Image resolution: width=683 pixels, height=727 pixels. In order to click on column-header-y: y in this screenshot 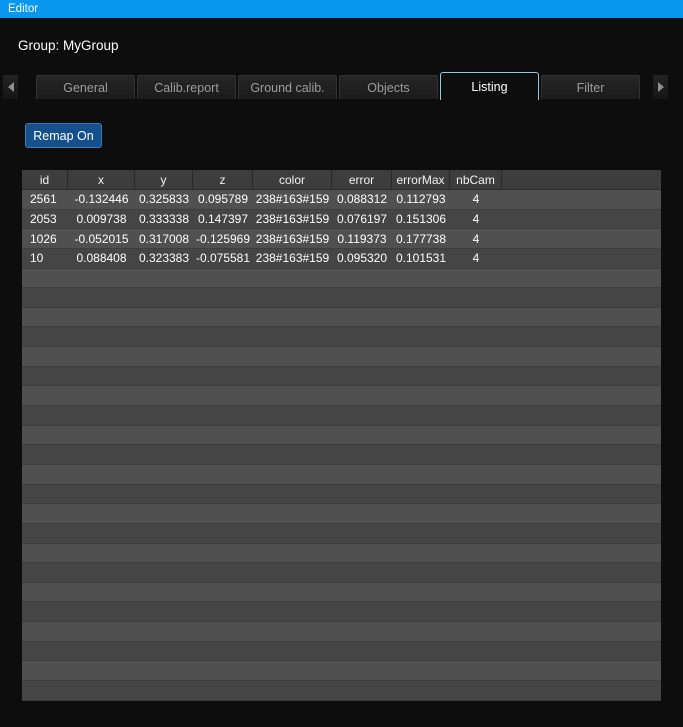, I will do `click(164, 179)`.